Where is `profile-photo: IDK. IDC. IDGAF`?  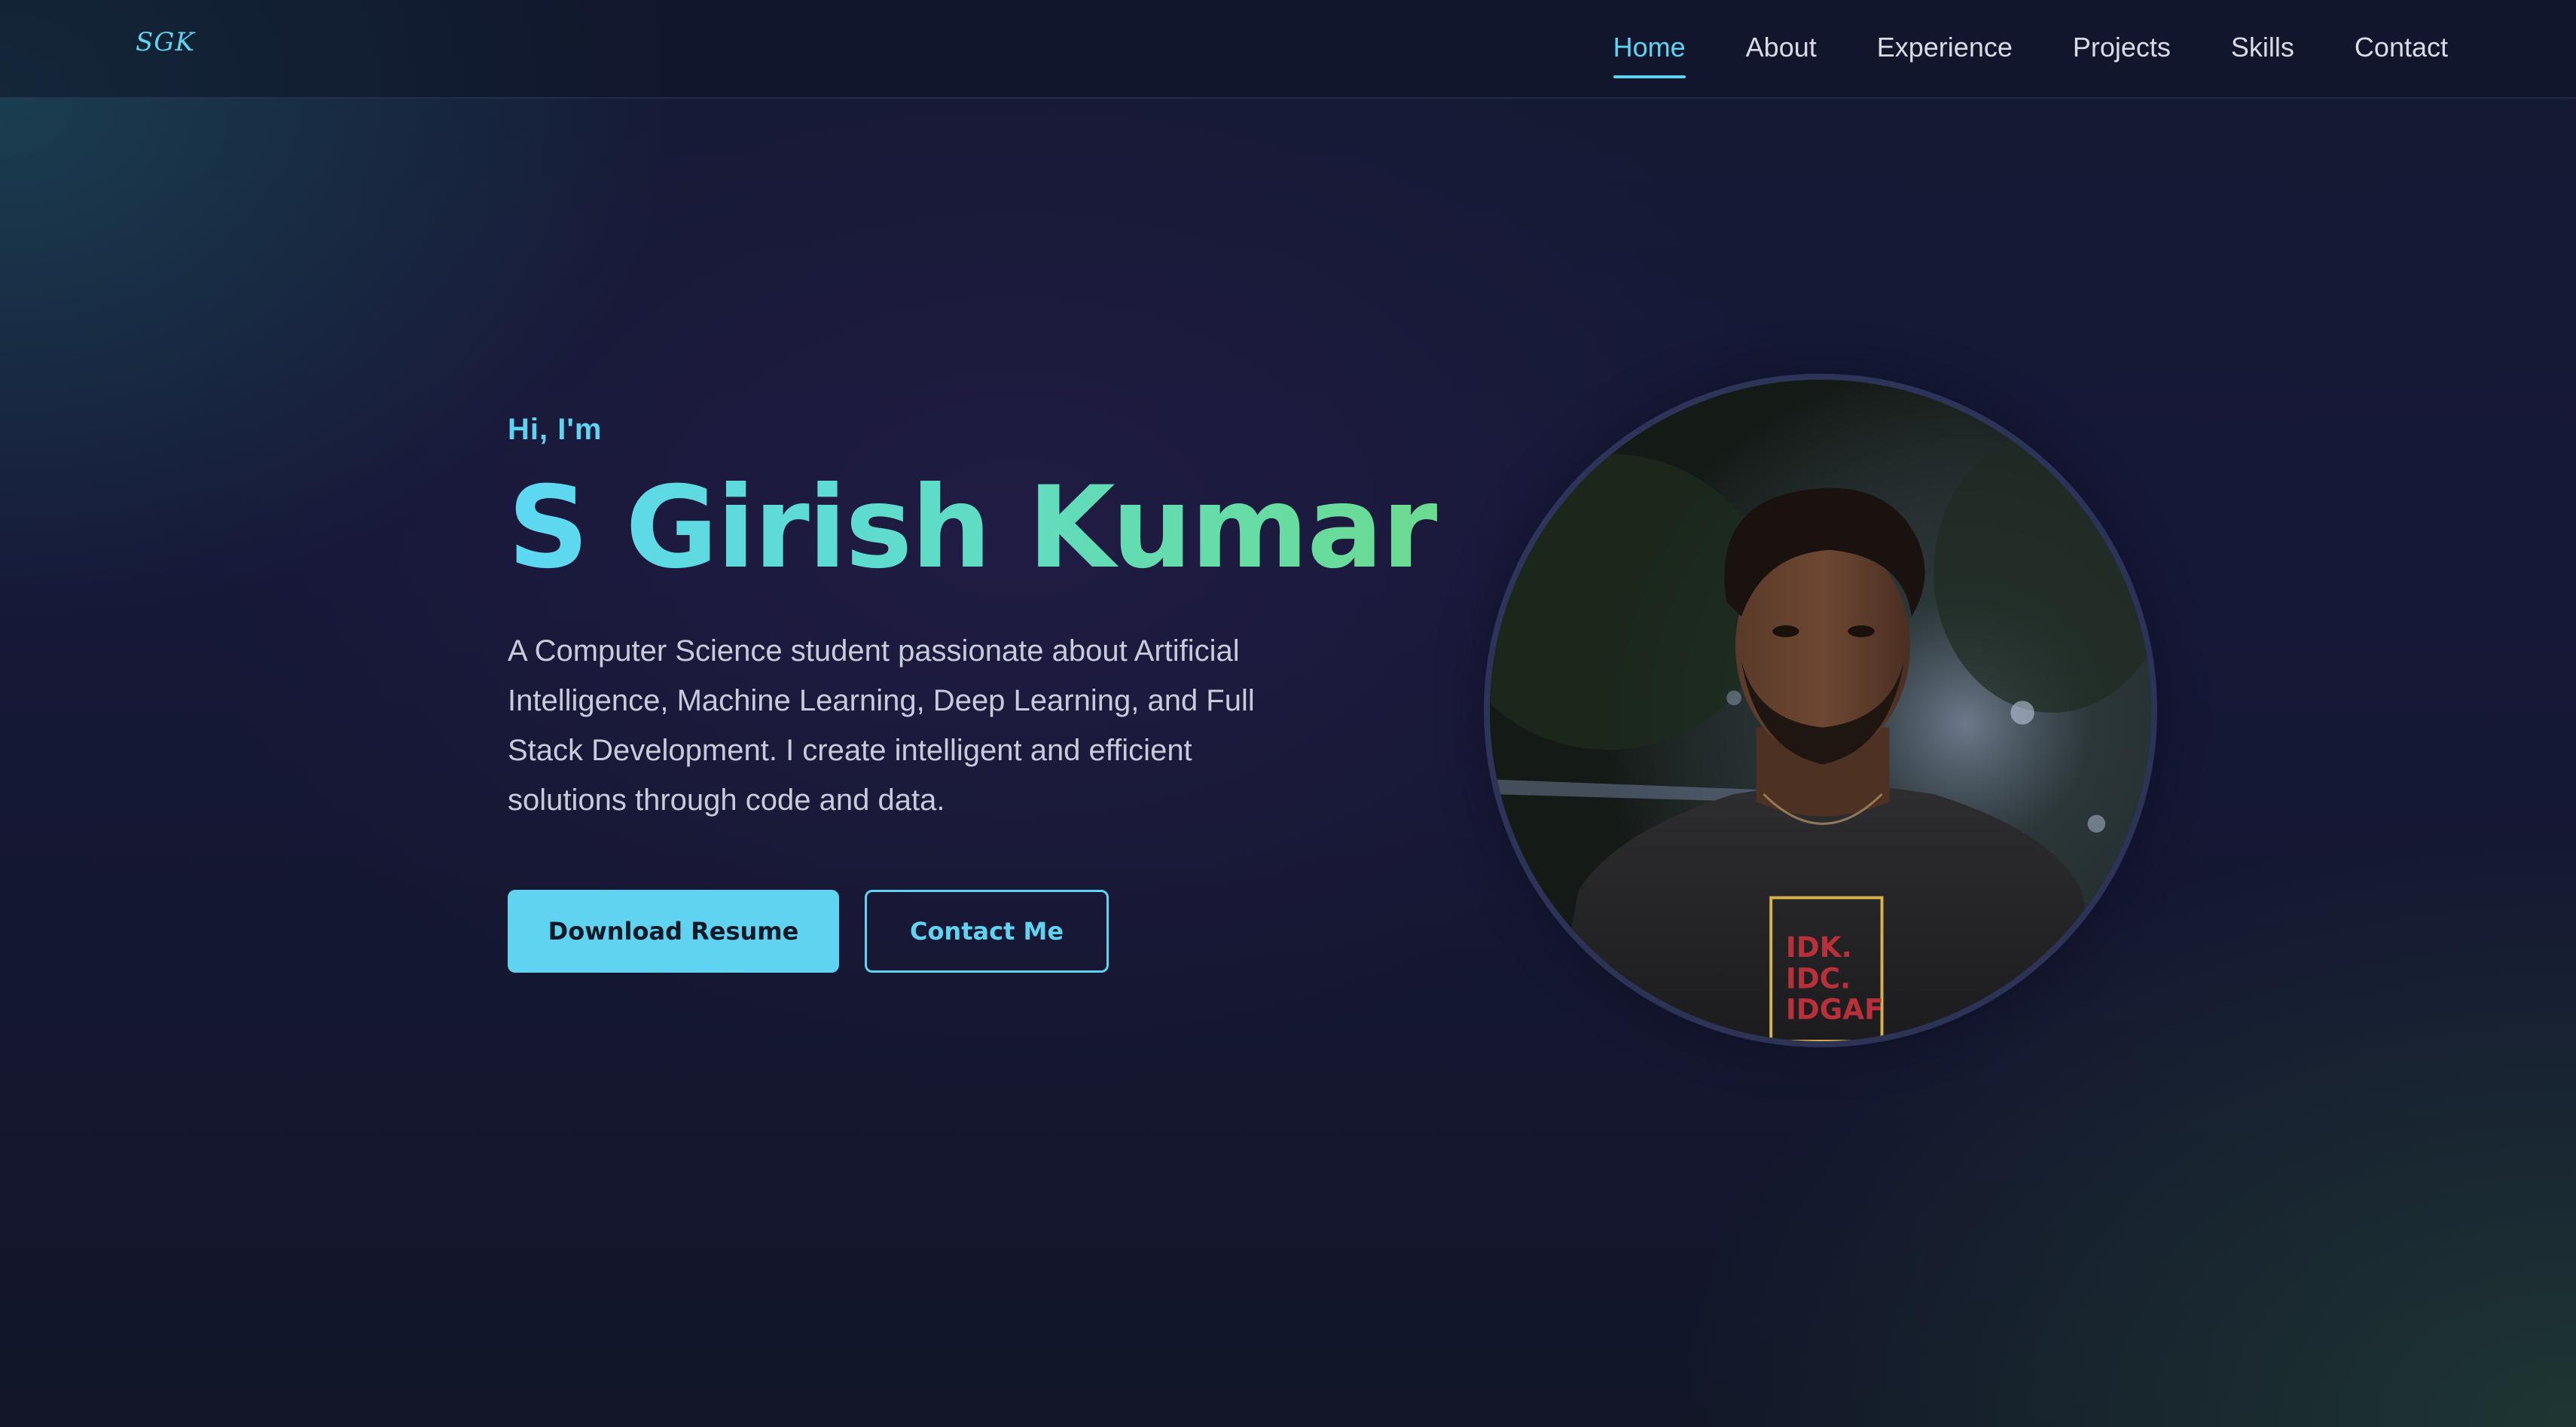 profile-photo: IDK. IDC. IDGAF is located at coordinates (1821, 710).